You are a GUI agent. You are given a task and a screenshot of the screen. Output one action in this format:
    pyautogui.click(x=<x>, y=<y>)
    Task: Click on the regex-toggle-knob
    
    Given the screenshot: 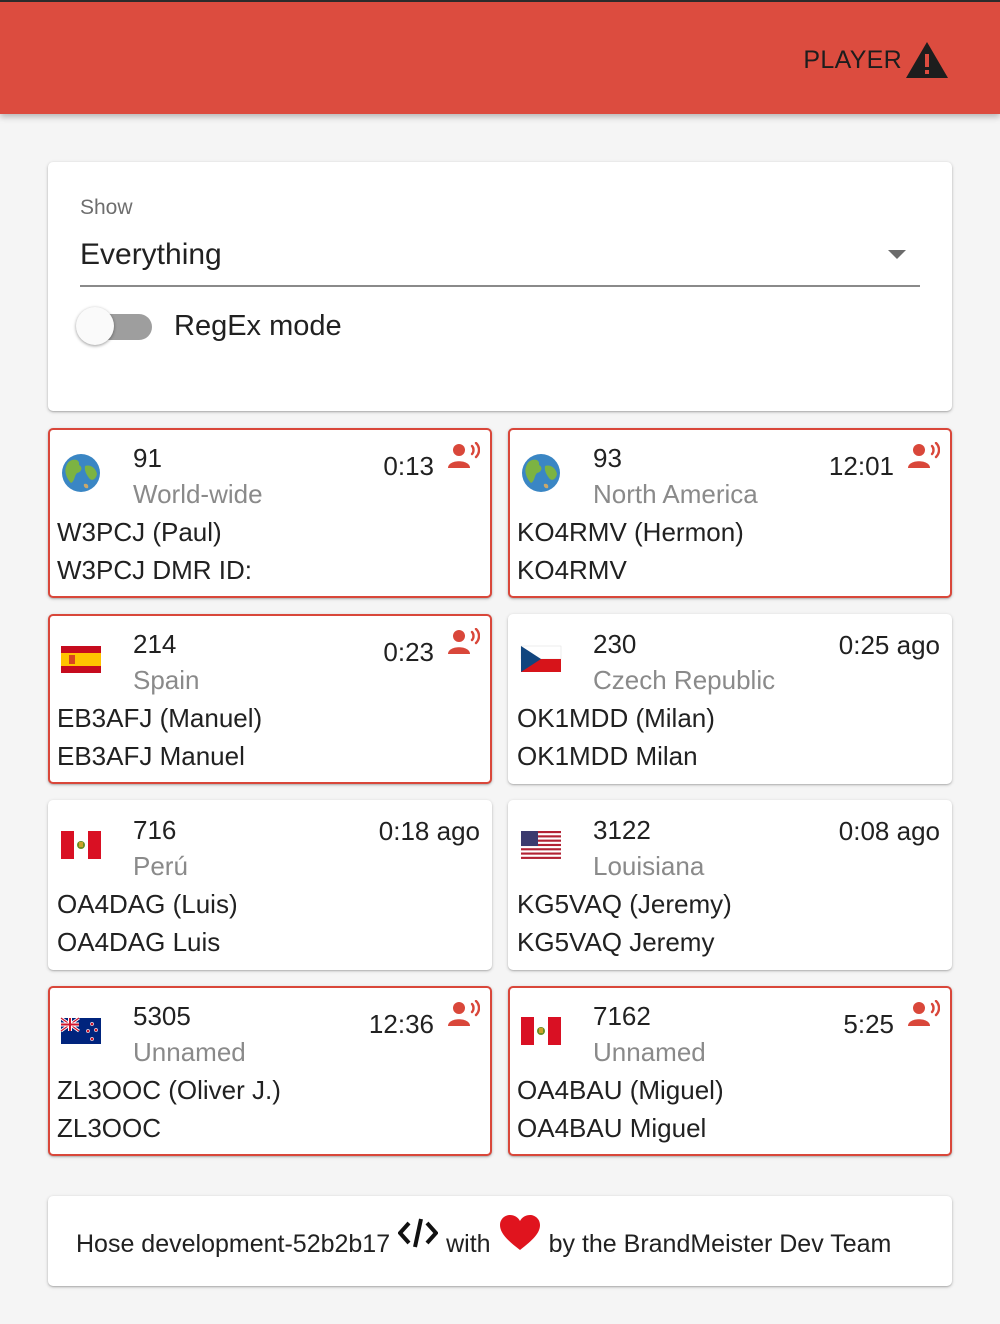 What is the action you would take?
    pyautogui.click(x=95, y=326)
    